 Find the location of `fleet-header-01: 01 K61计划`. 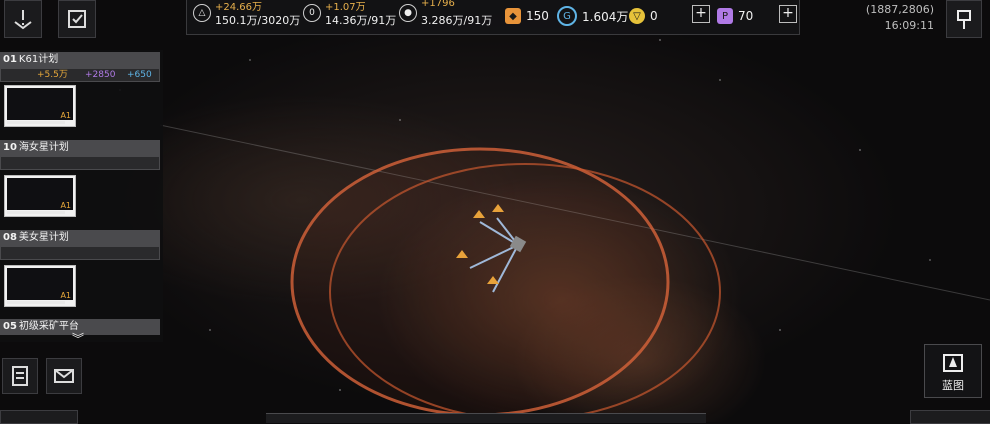

fleet-header-01: 01 K61计划 is located at coordinates (80, 60).